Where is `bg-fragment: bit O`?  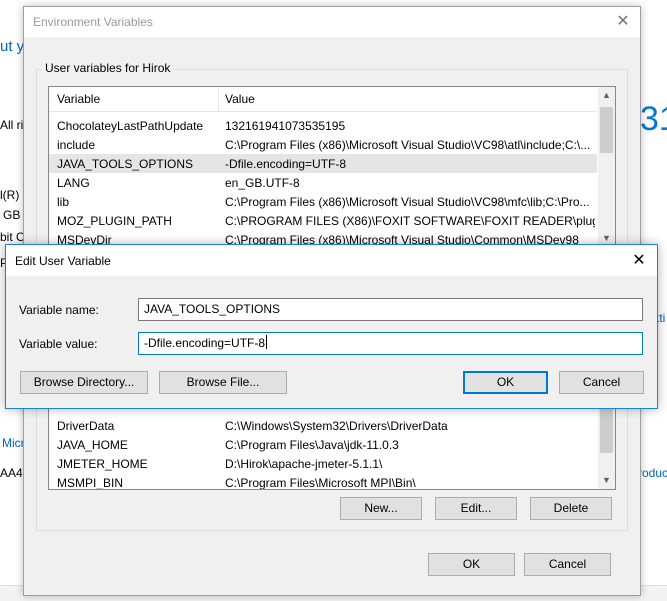
bg-fragment: bit O is located at coordinates (13, 237).